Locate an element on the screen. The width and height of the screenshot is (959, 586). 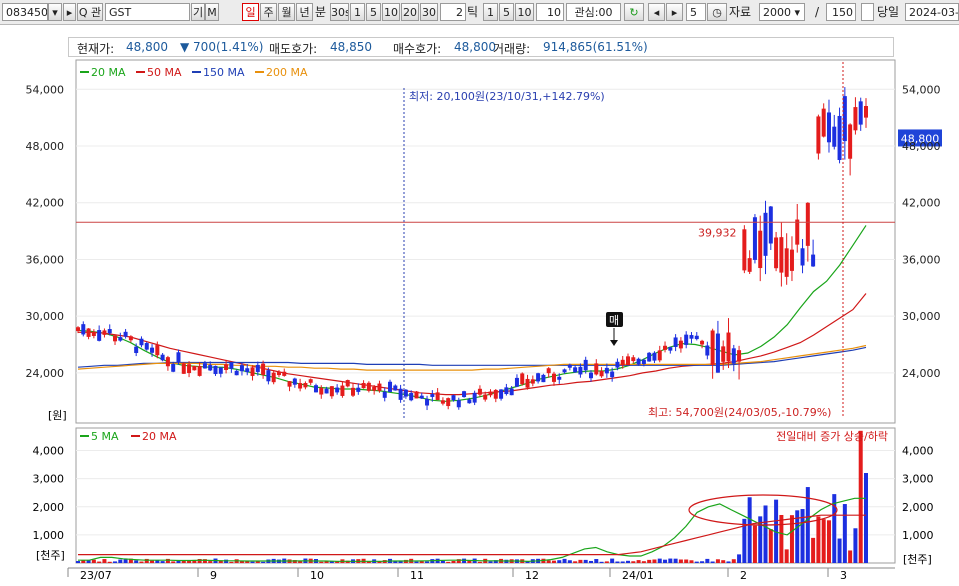
volume-ytick-right: 3,000 is located at coordinates (918, 479).